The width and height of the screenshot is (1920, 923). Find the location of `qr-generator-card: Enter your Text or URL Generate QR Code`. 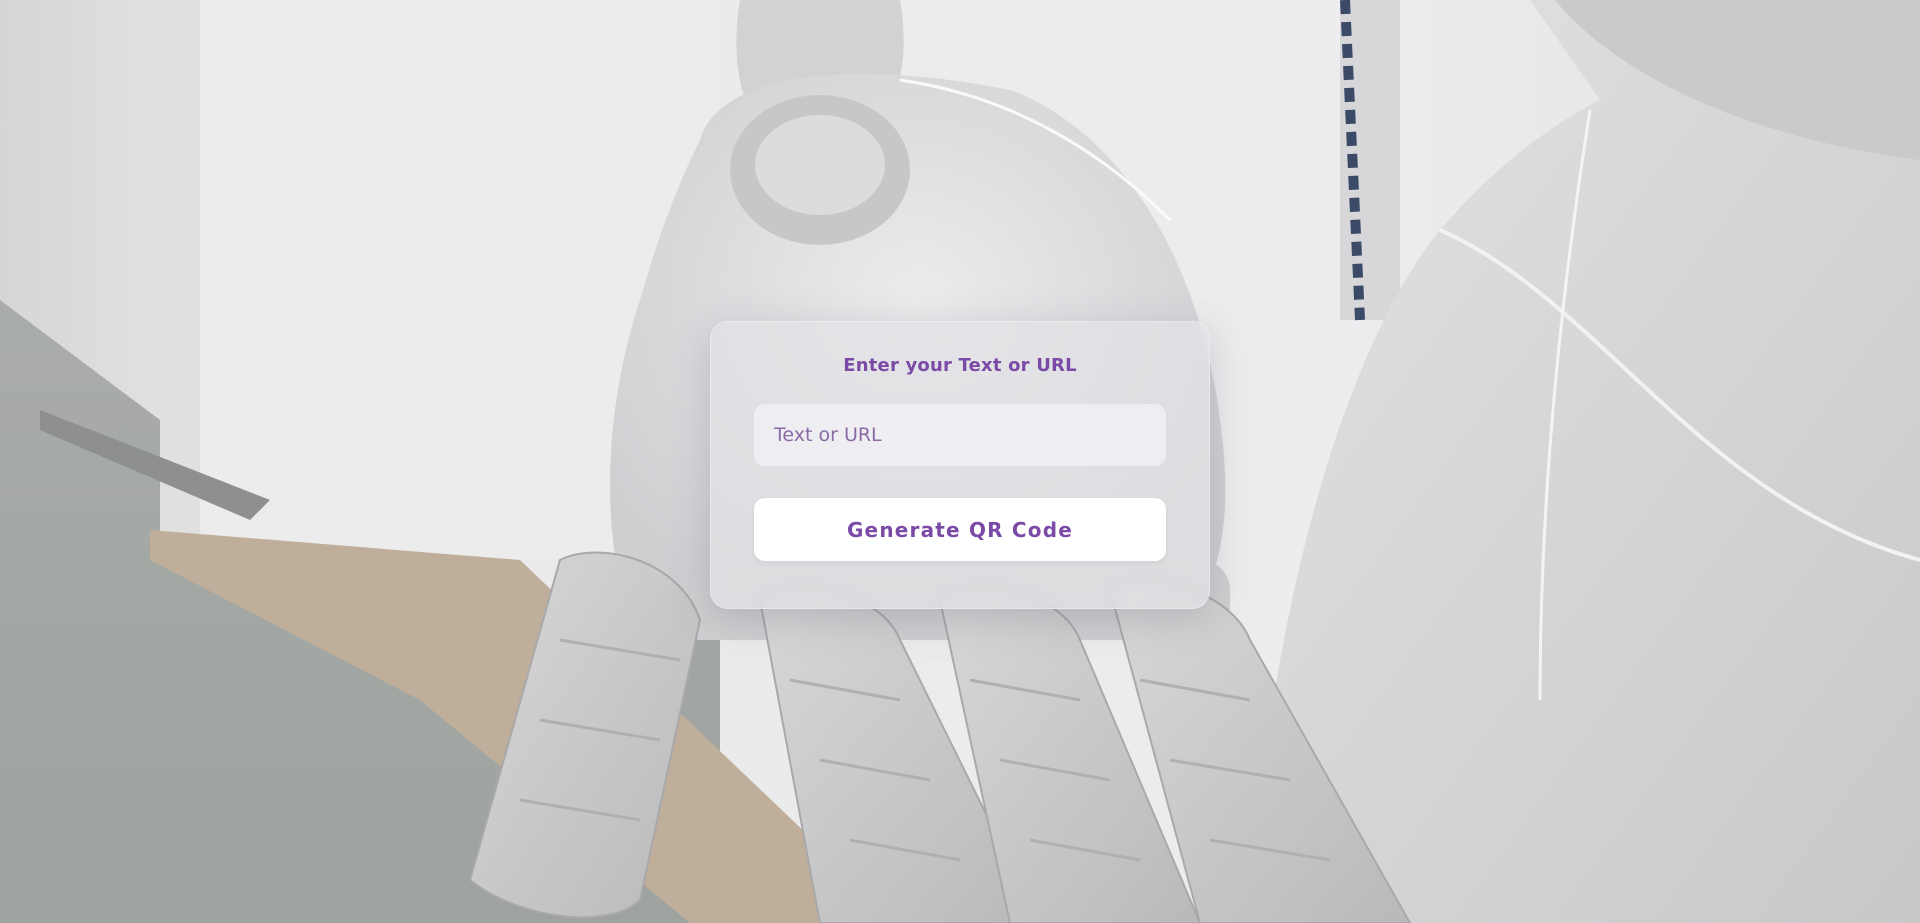

qr-generator-card: Enter your Text or URL Generate QR Code is located at coordinates (960, 465).